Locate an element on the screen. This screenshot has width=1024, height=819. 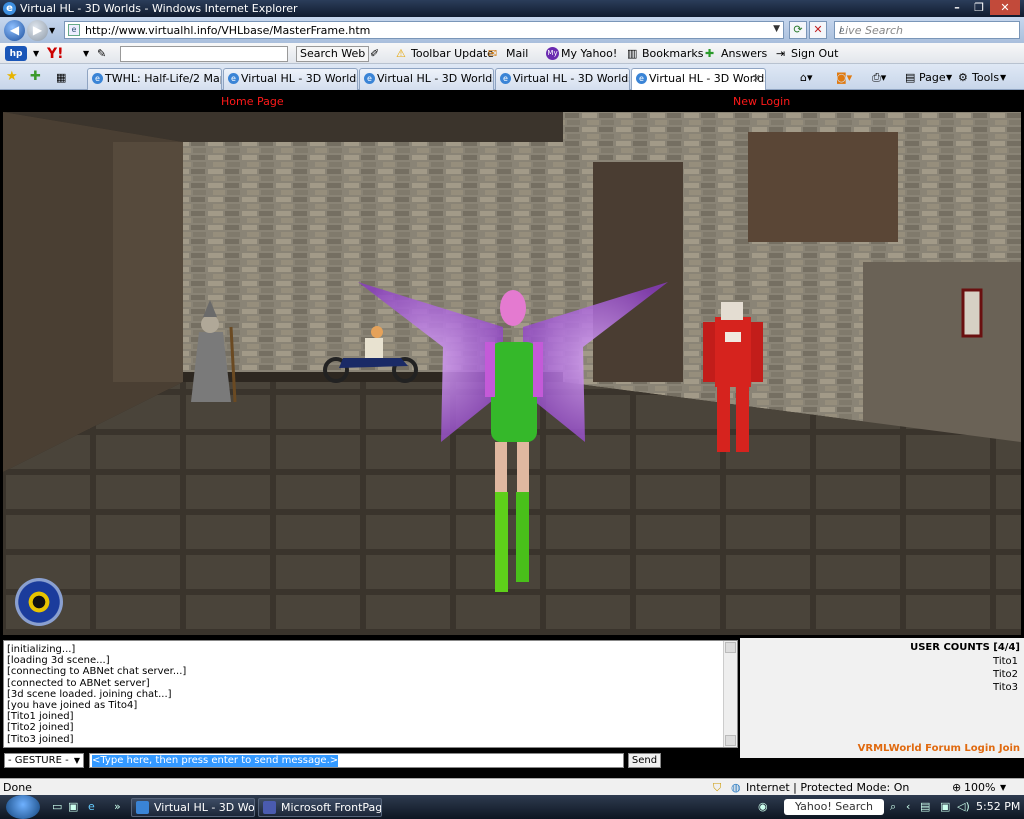
tab-virtualhl-2: e Virtual HL - 3D Worlds is located at coordinates (426, 79).